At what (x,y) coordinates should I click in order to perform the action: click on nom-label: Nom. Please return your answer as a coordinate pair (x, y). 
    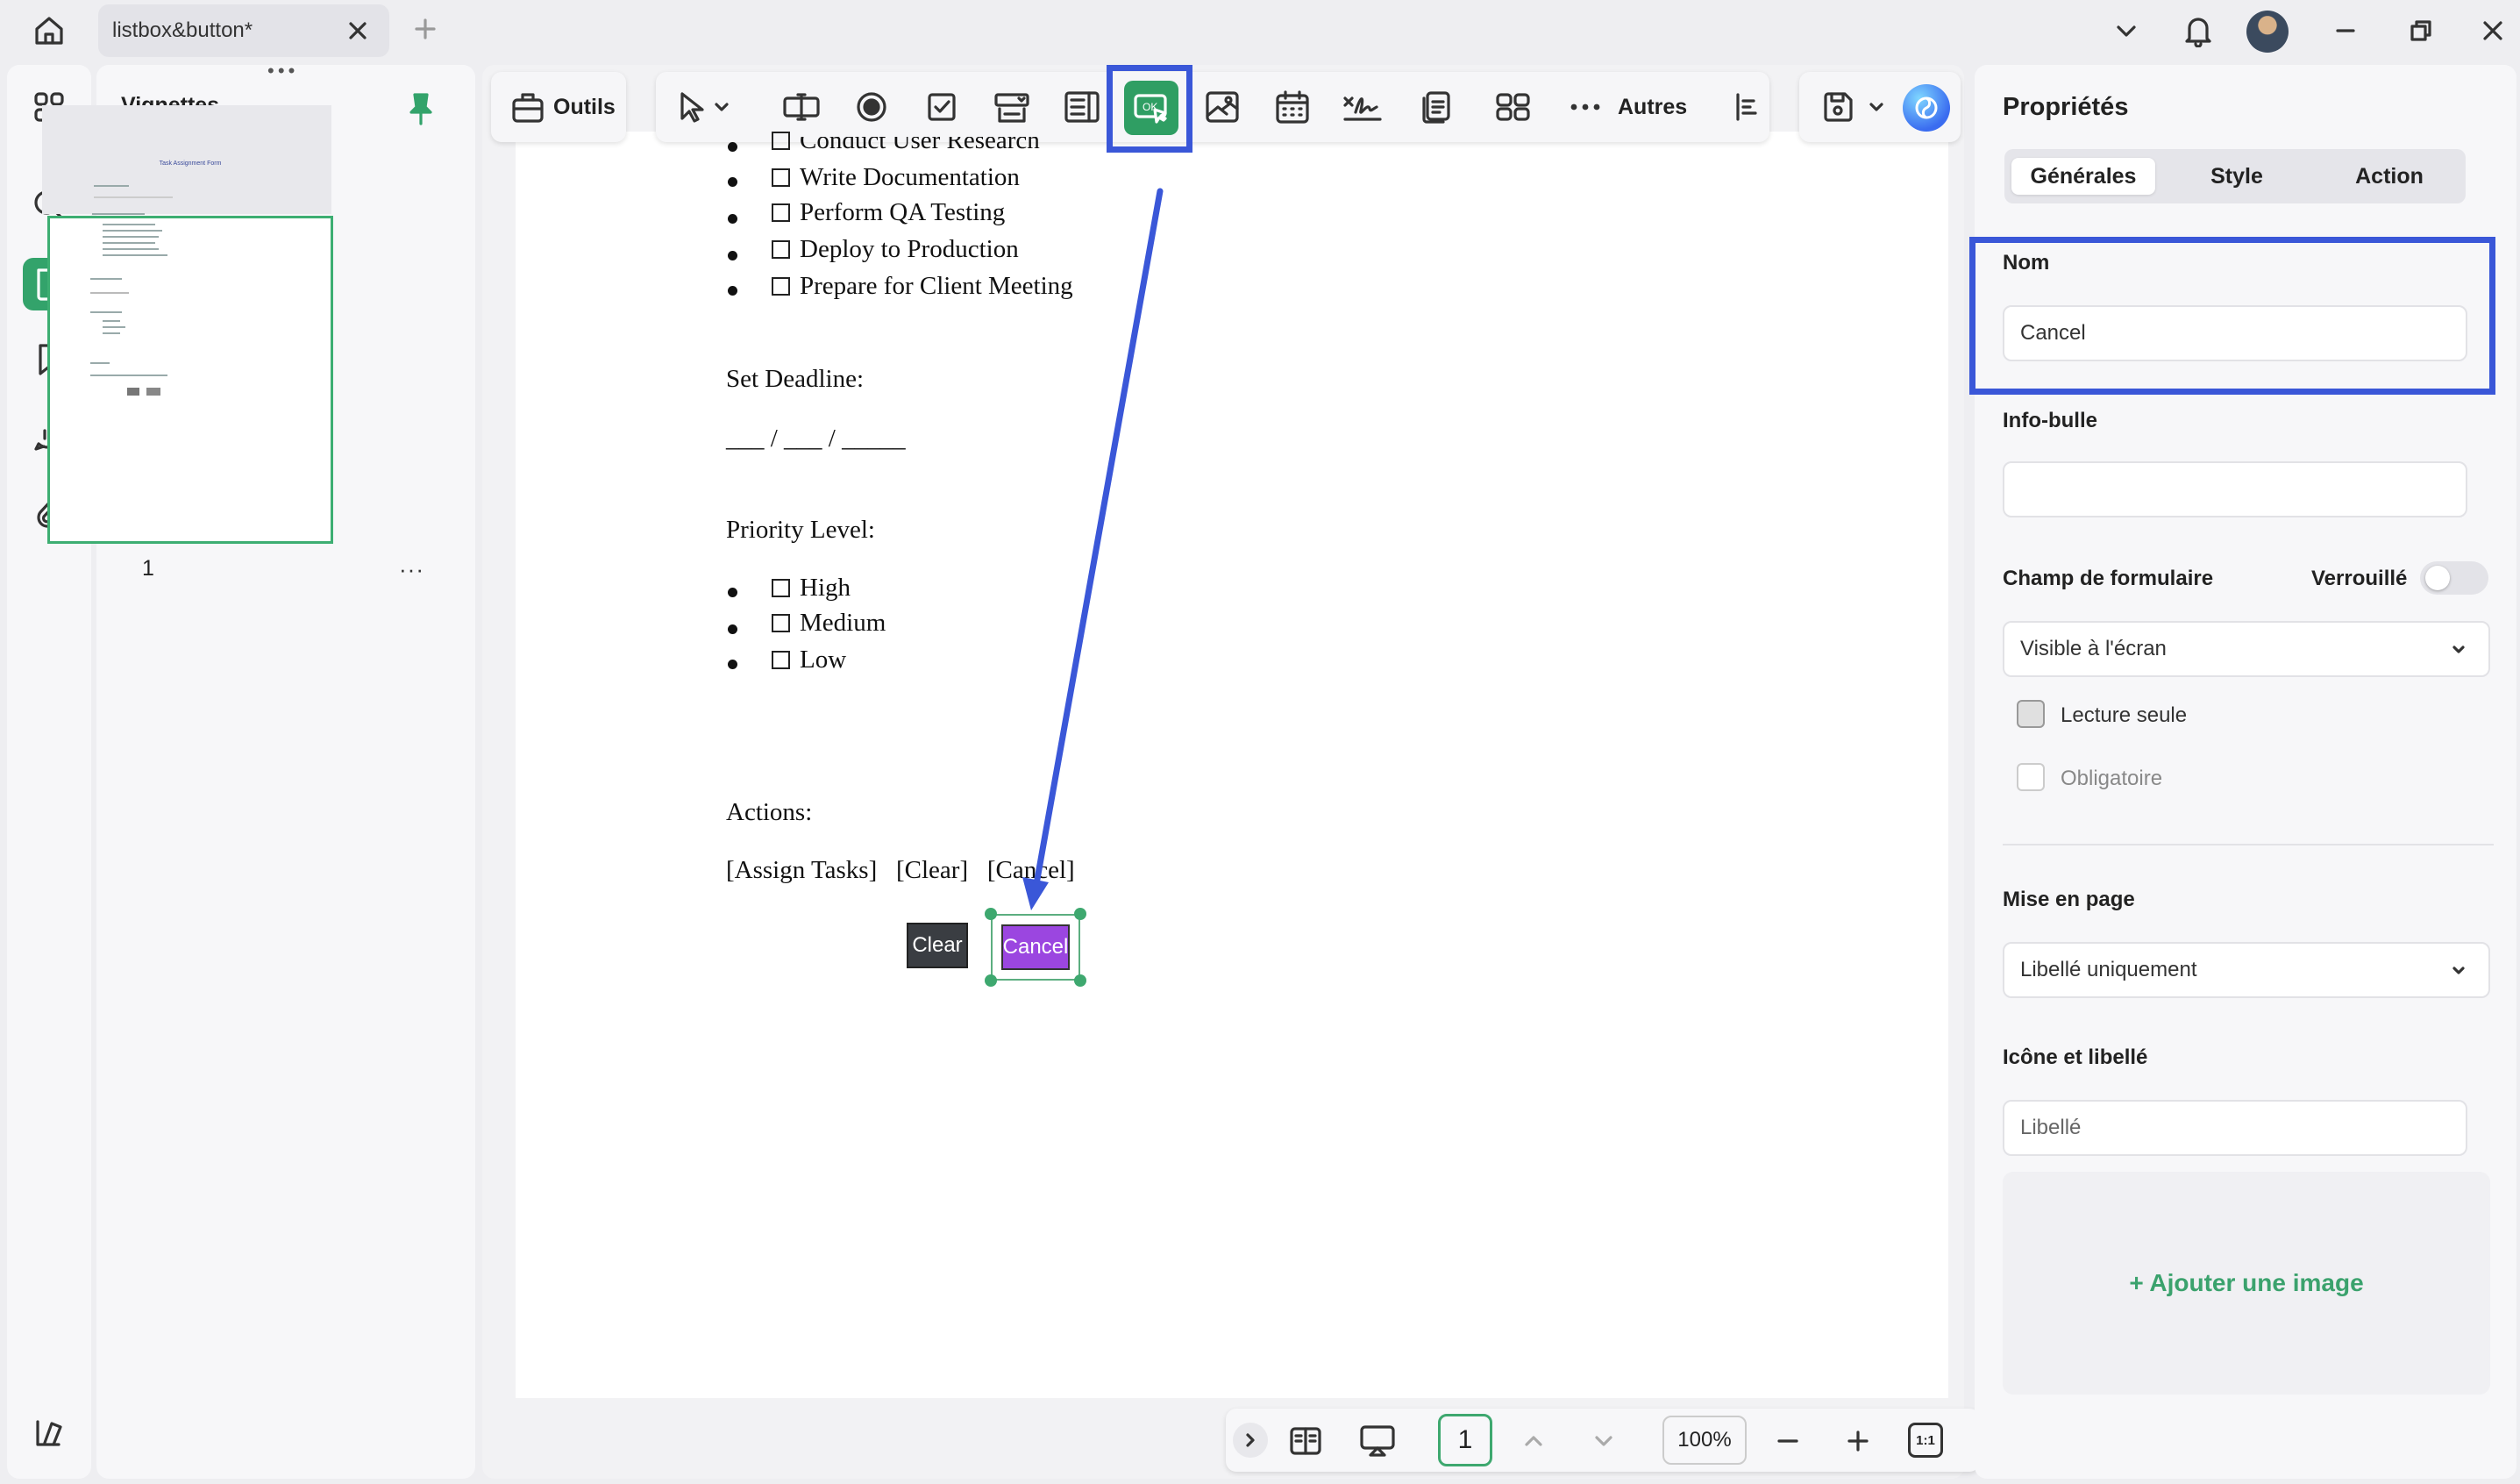
    Looking at the image, I should click on (2026, 263).